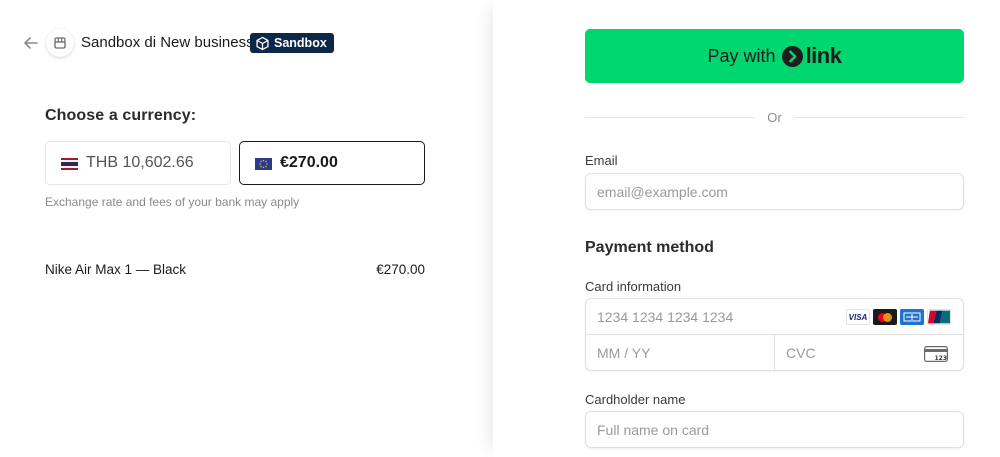 This screenshot has width=1000, height=457. Describe the element at coordinates (300, 43) in the screenshot. I see `sandbox-badge-label: Sandbox` at that location.